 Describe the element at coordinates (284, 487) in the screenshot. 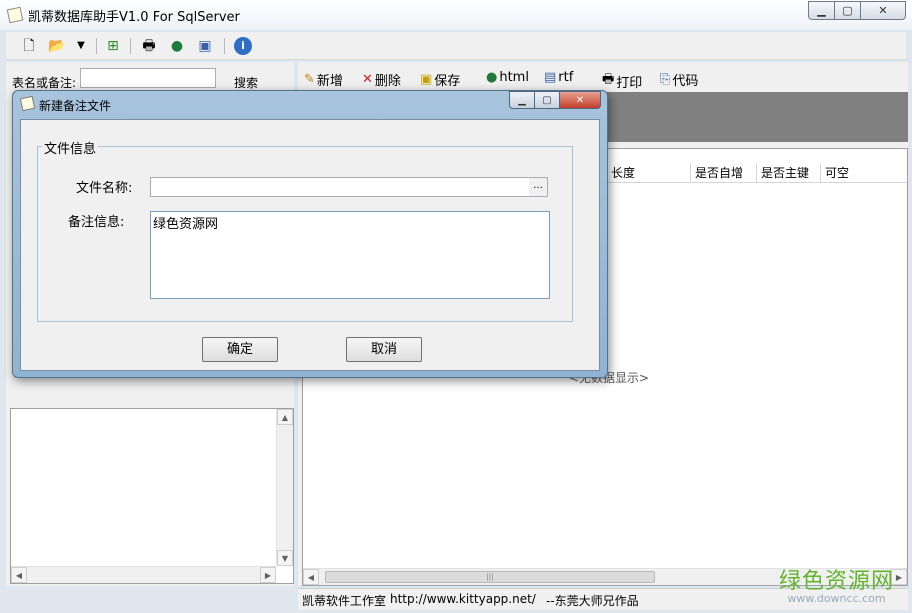

I see `vertical-scrollbar: ▲ ▼` at that location.